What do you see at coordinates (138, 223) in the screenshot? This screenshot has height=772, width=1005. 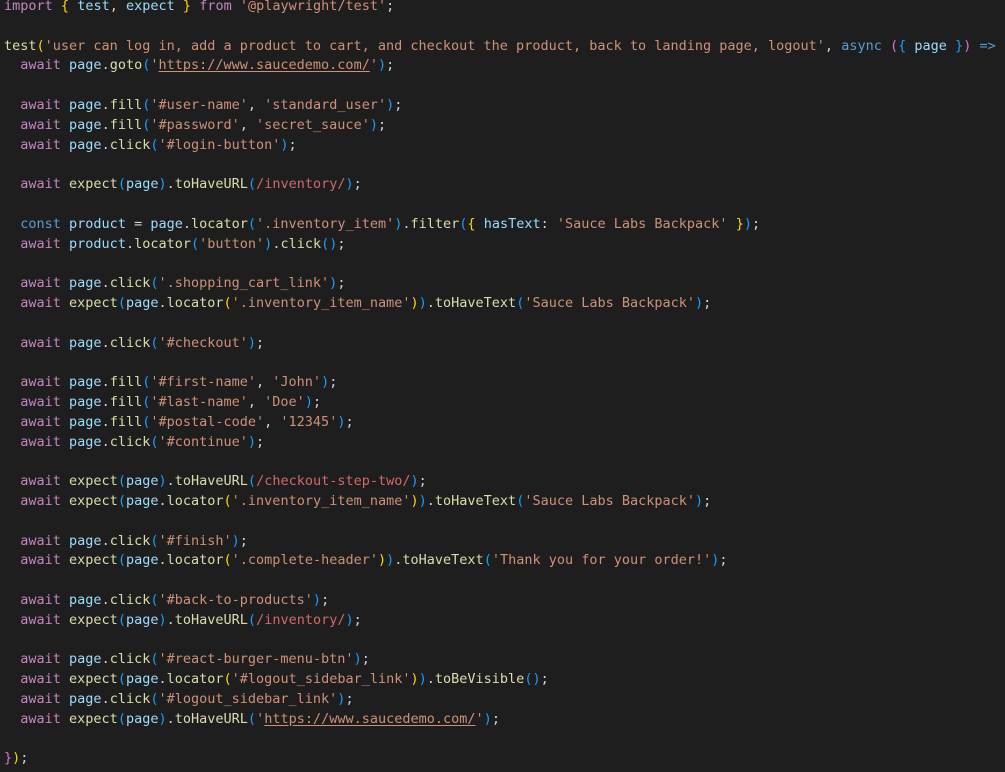 I see `punctuation-token: =` at bounding box center [138, 223].